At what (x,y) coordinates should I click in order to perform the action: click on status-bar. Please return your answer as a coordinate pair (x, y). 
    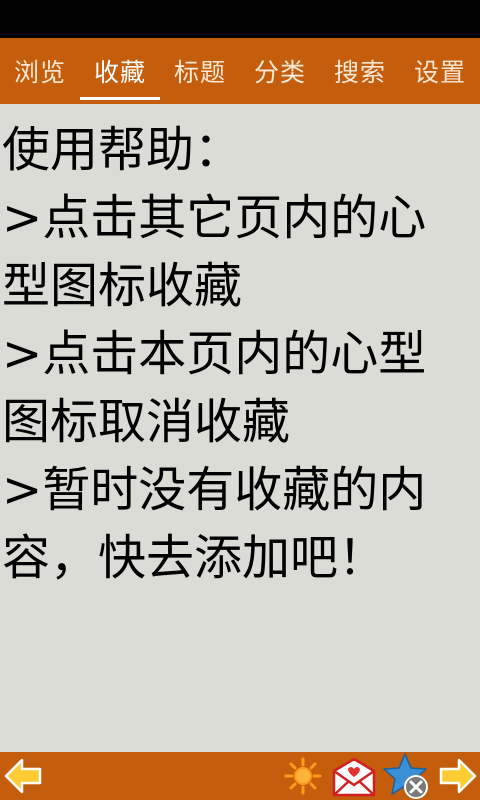
    Looking at the image, I should click on (240, 19).